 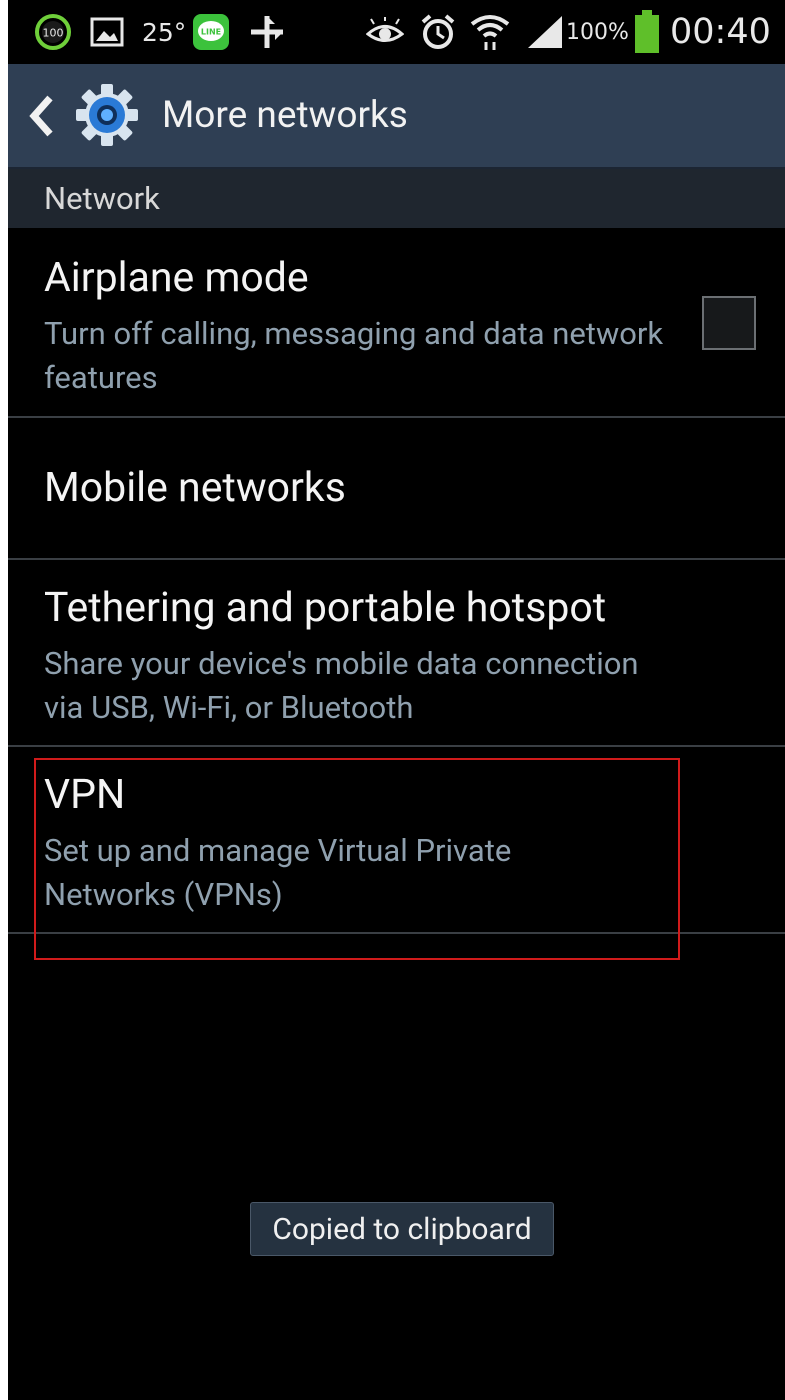 I want to click on list-item-mobile-networks: Mobile networks, so click(x=396, y=488).